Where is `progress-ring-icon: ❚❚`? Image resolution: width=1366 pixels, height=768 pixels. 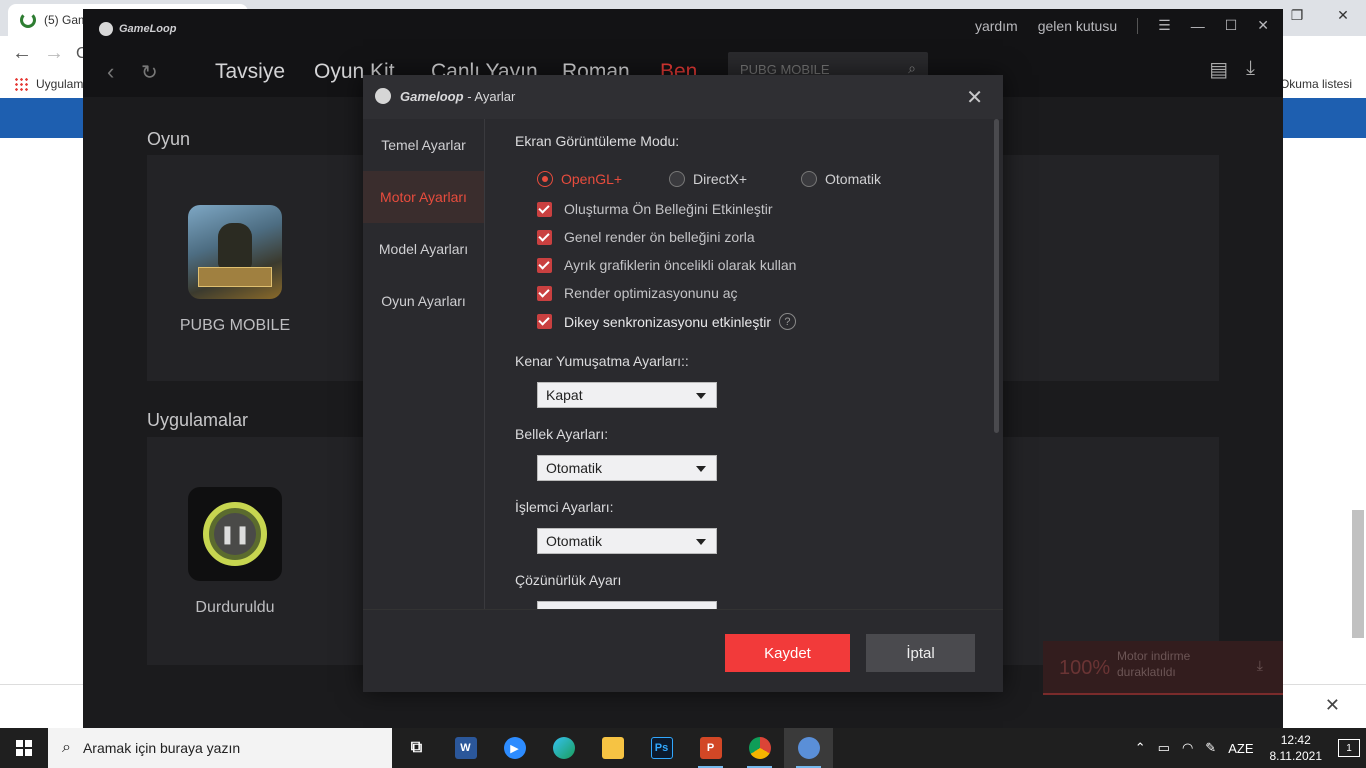 progress-ring-icon: ❚❚ is located at coordinates (235, 534).